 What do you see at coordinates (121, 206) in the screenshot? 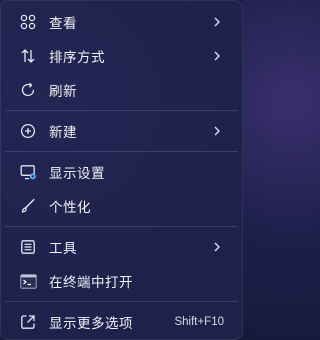
I see `menu-item-personalize: 个性化` at bounding box center [121, 206].